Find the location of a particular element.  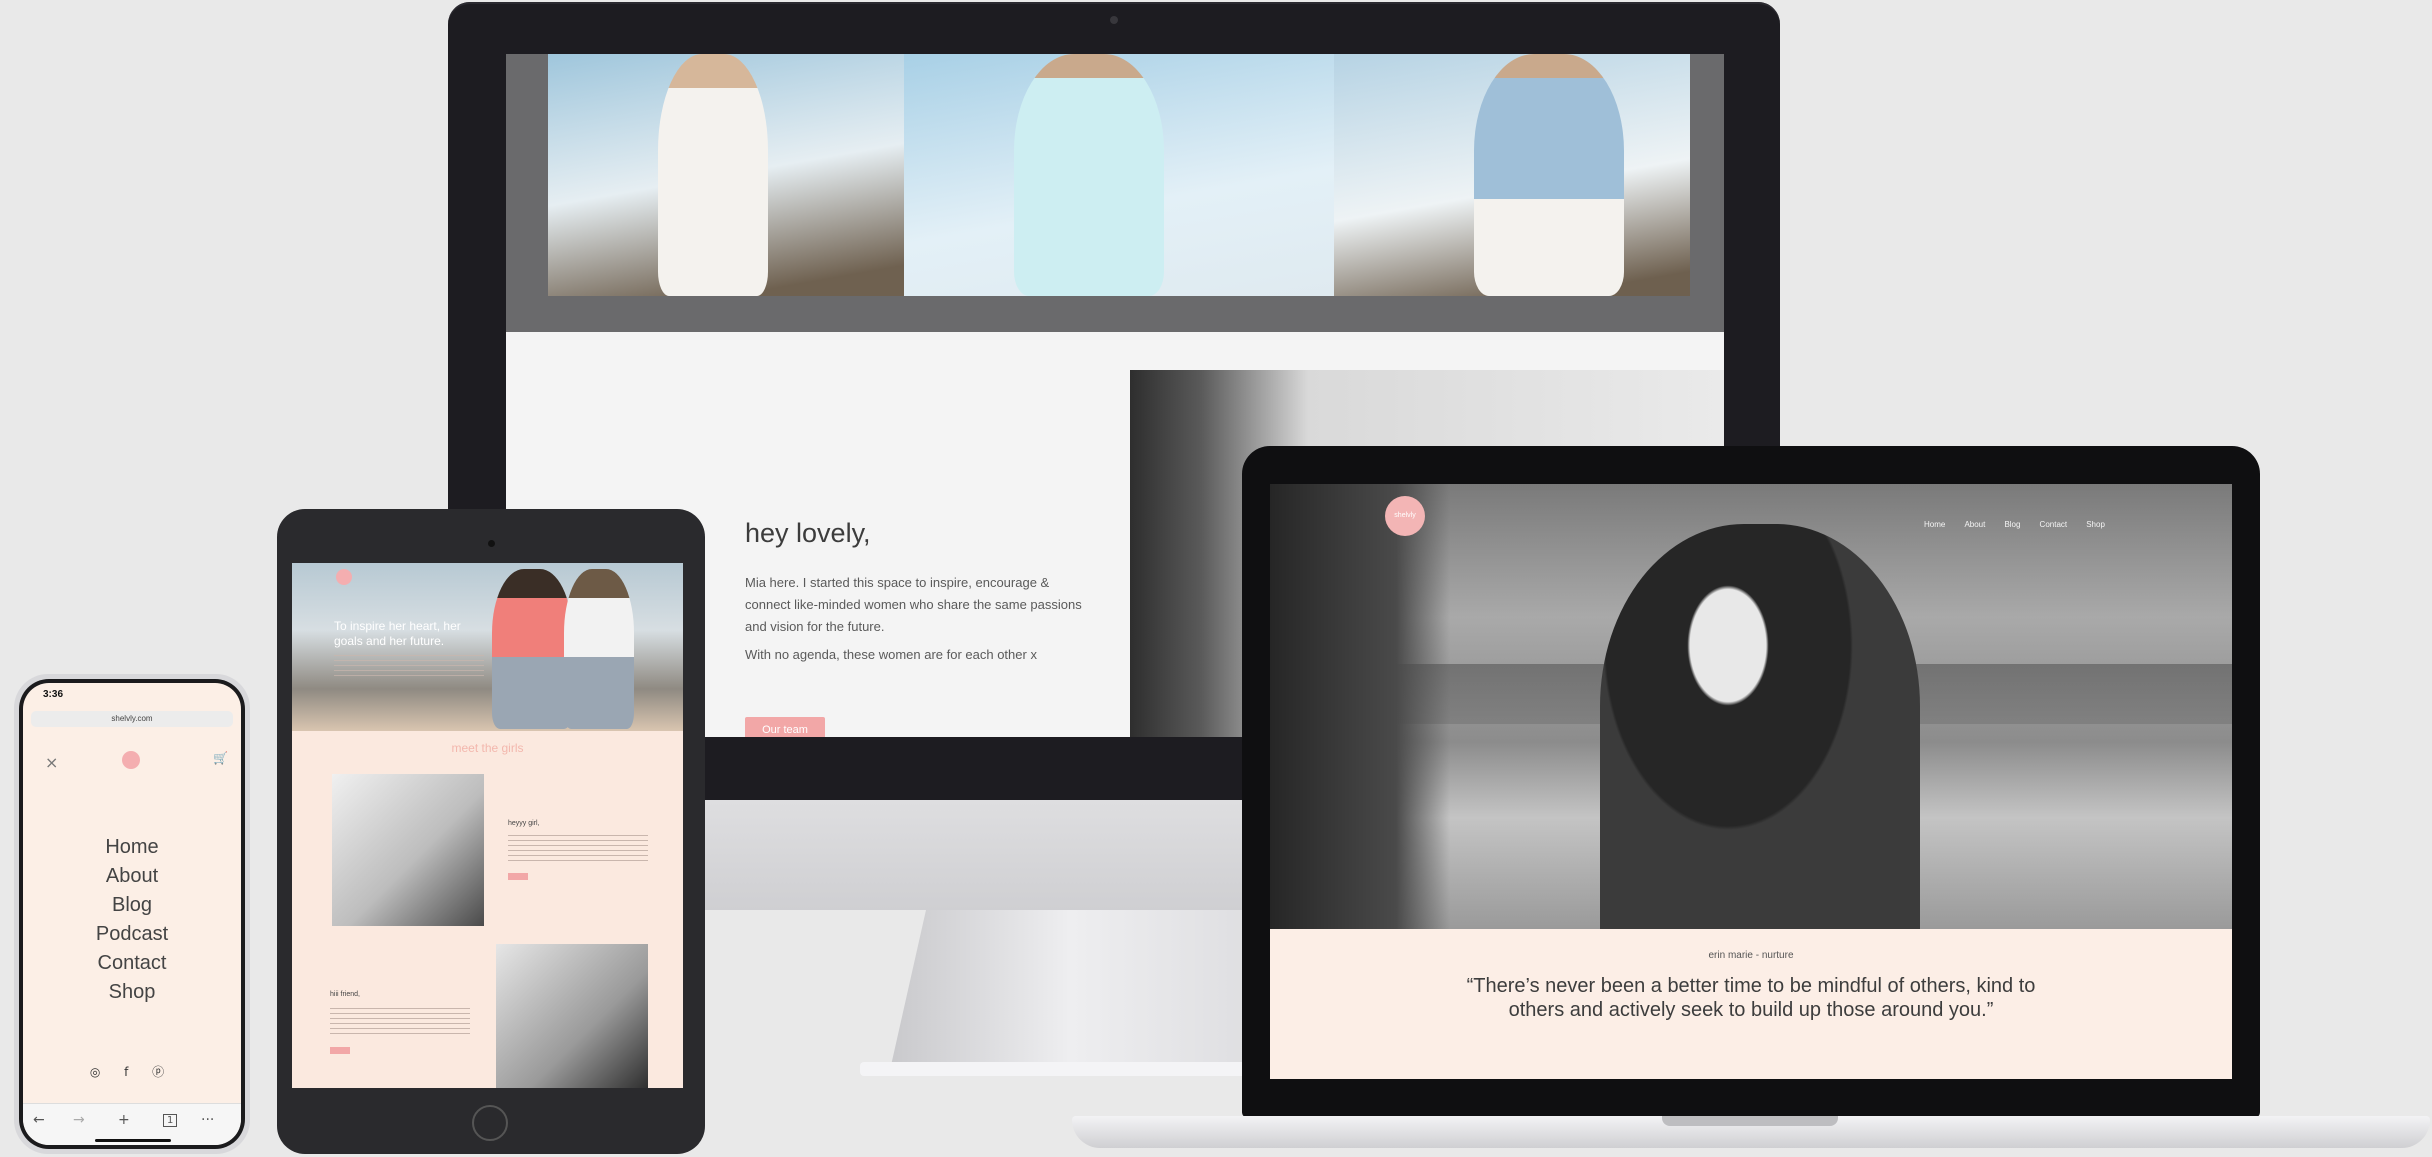

member-2-bio is located at coordinates (400, 1022).